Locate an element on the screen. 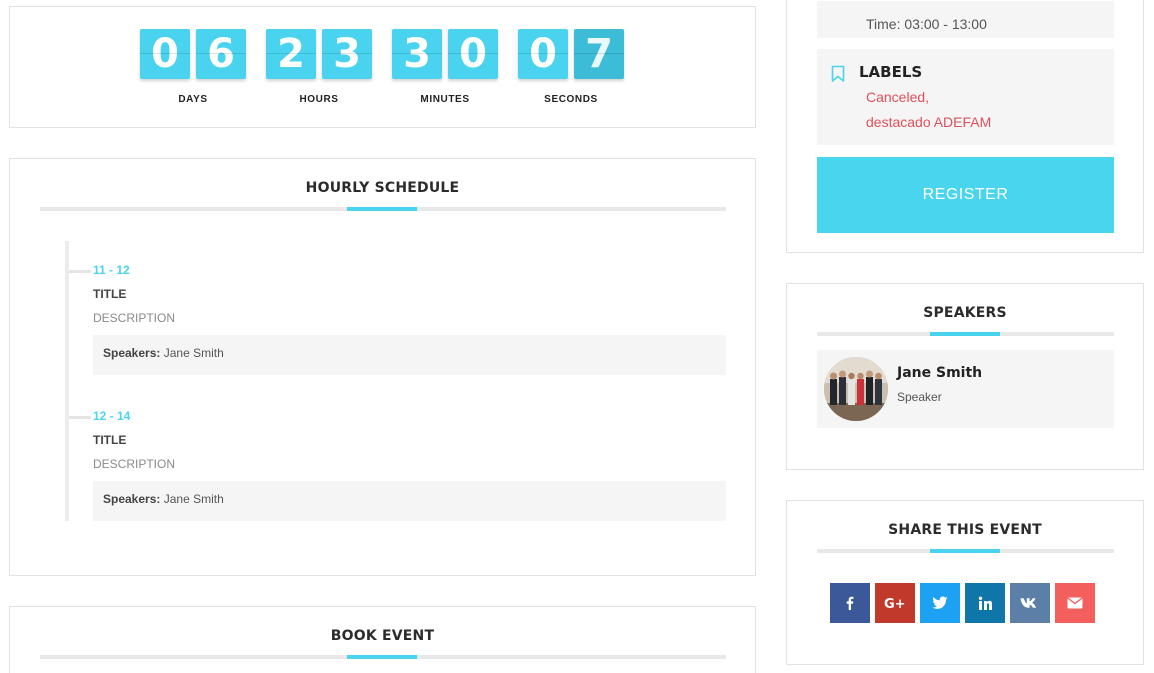 The image size is (1154, 673). countdown-digit: 2 is located at coordinates (291, 54).